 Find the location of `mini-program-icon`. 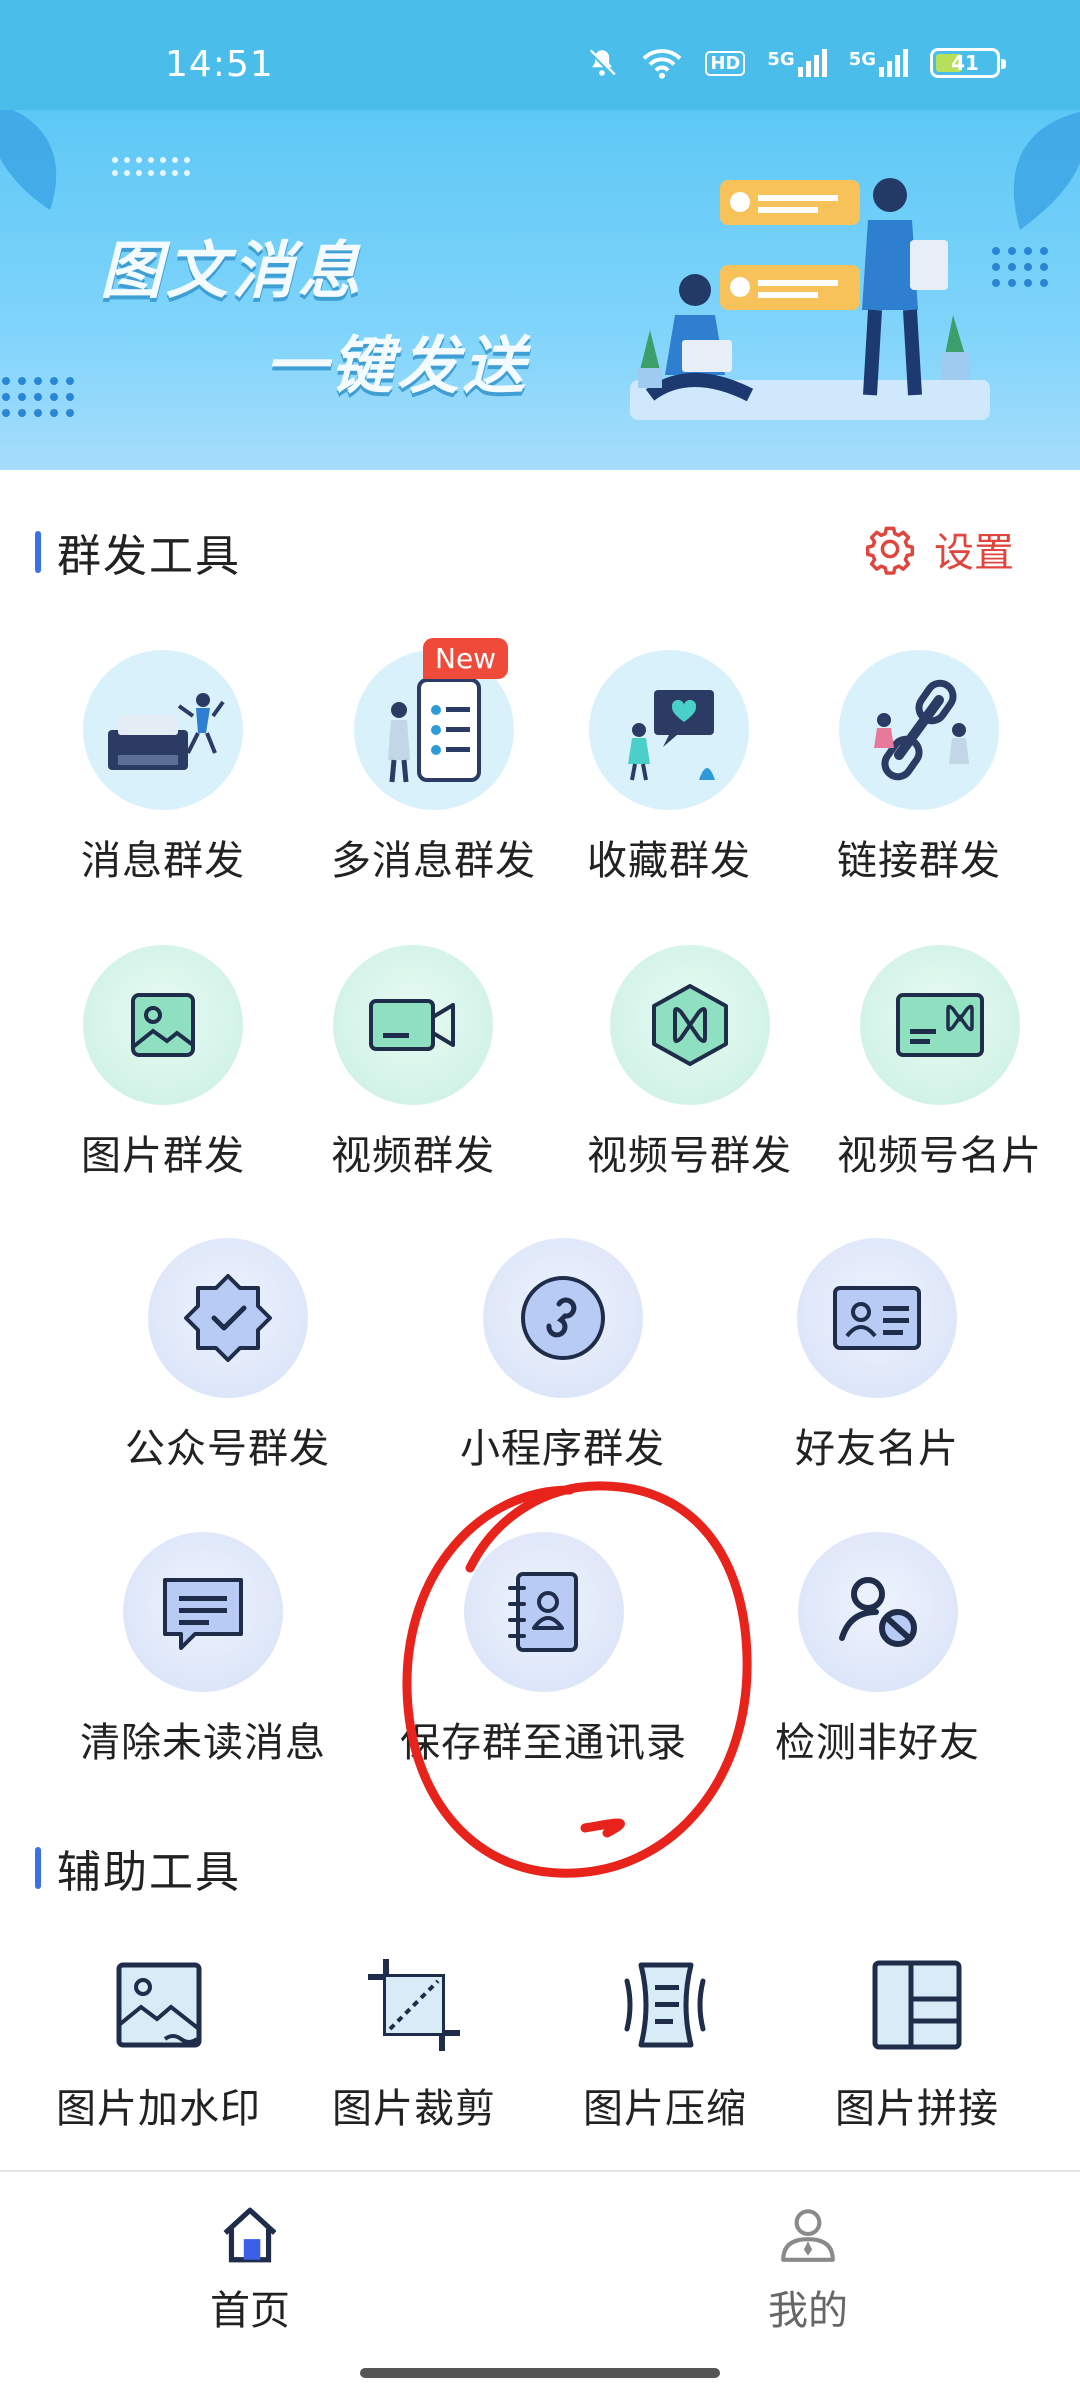

mini-program-icon is located at coordinates (562, 1318).